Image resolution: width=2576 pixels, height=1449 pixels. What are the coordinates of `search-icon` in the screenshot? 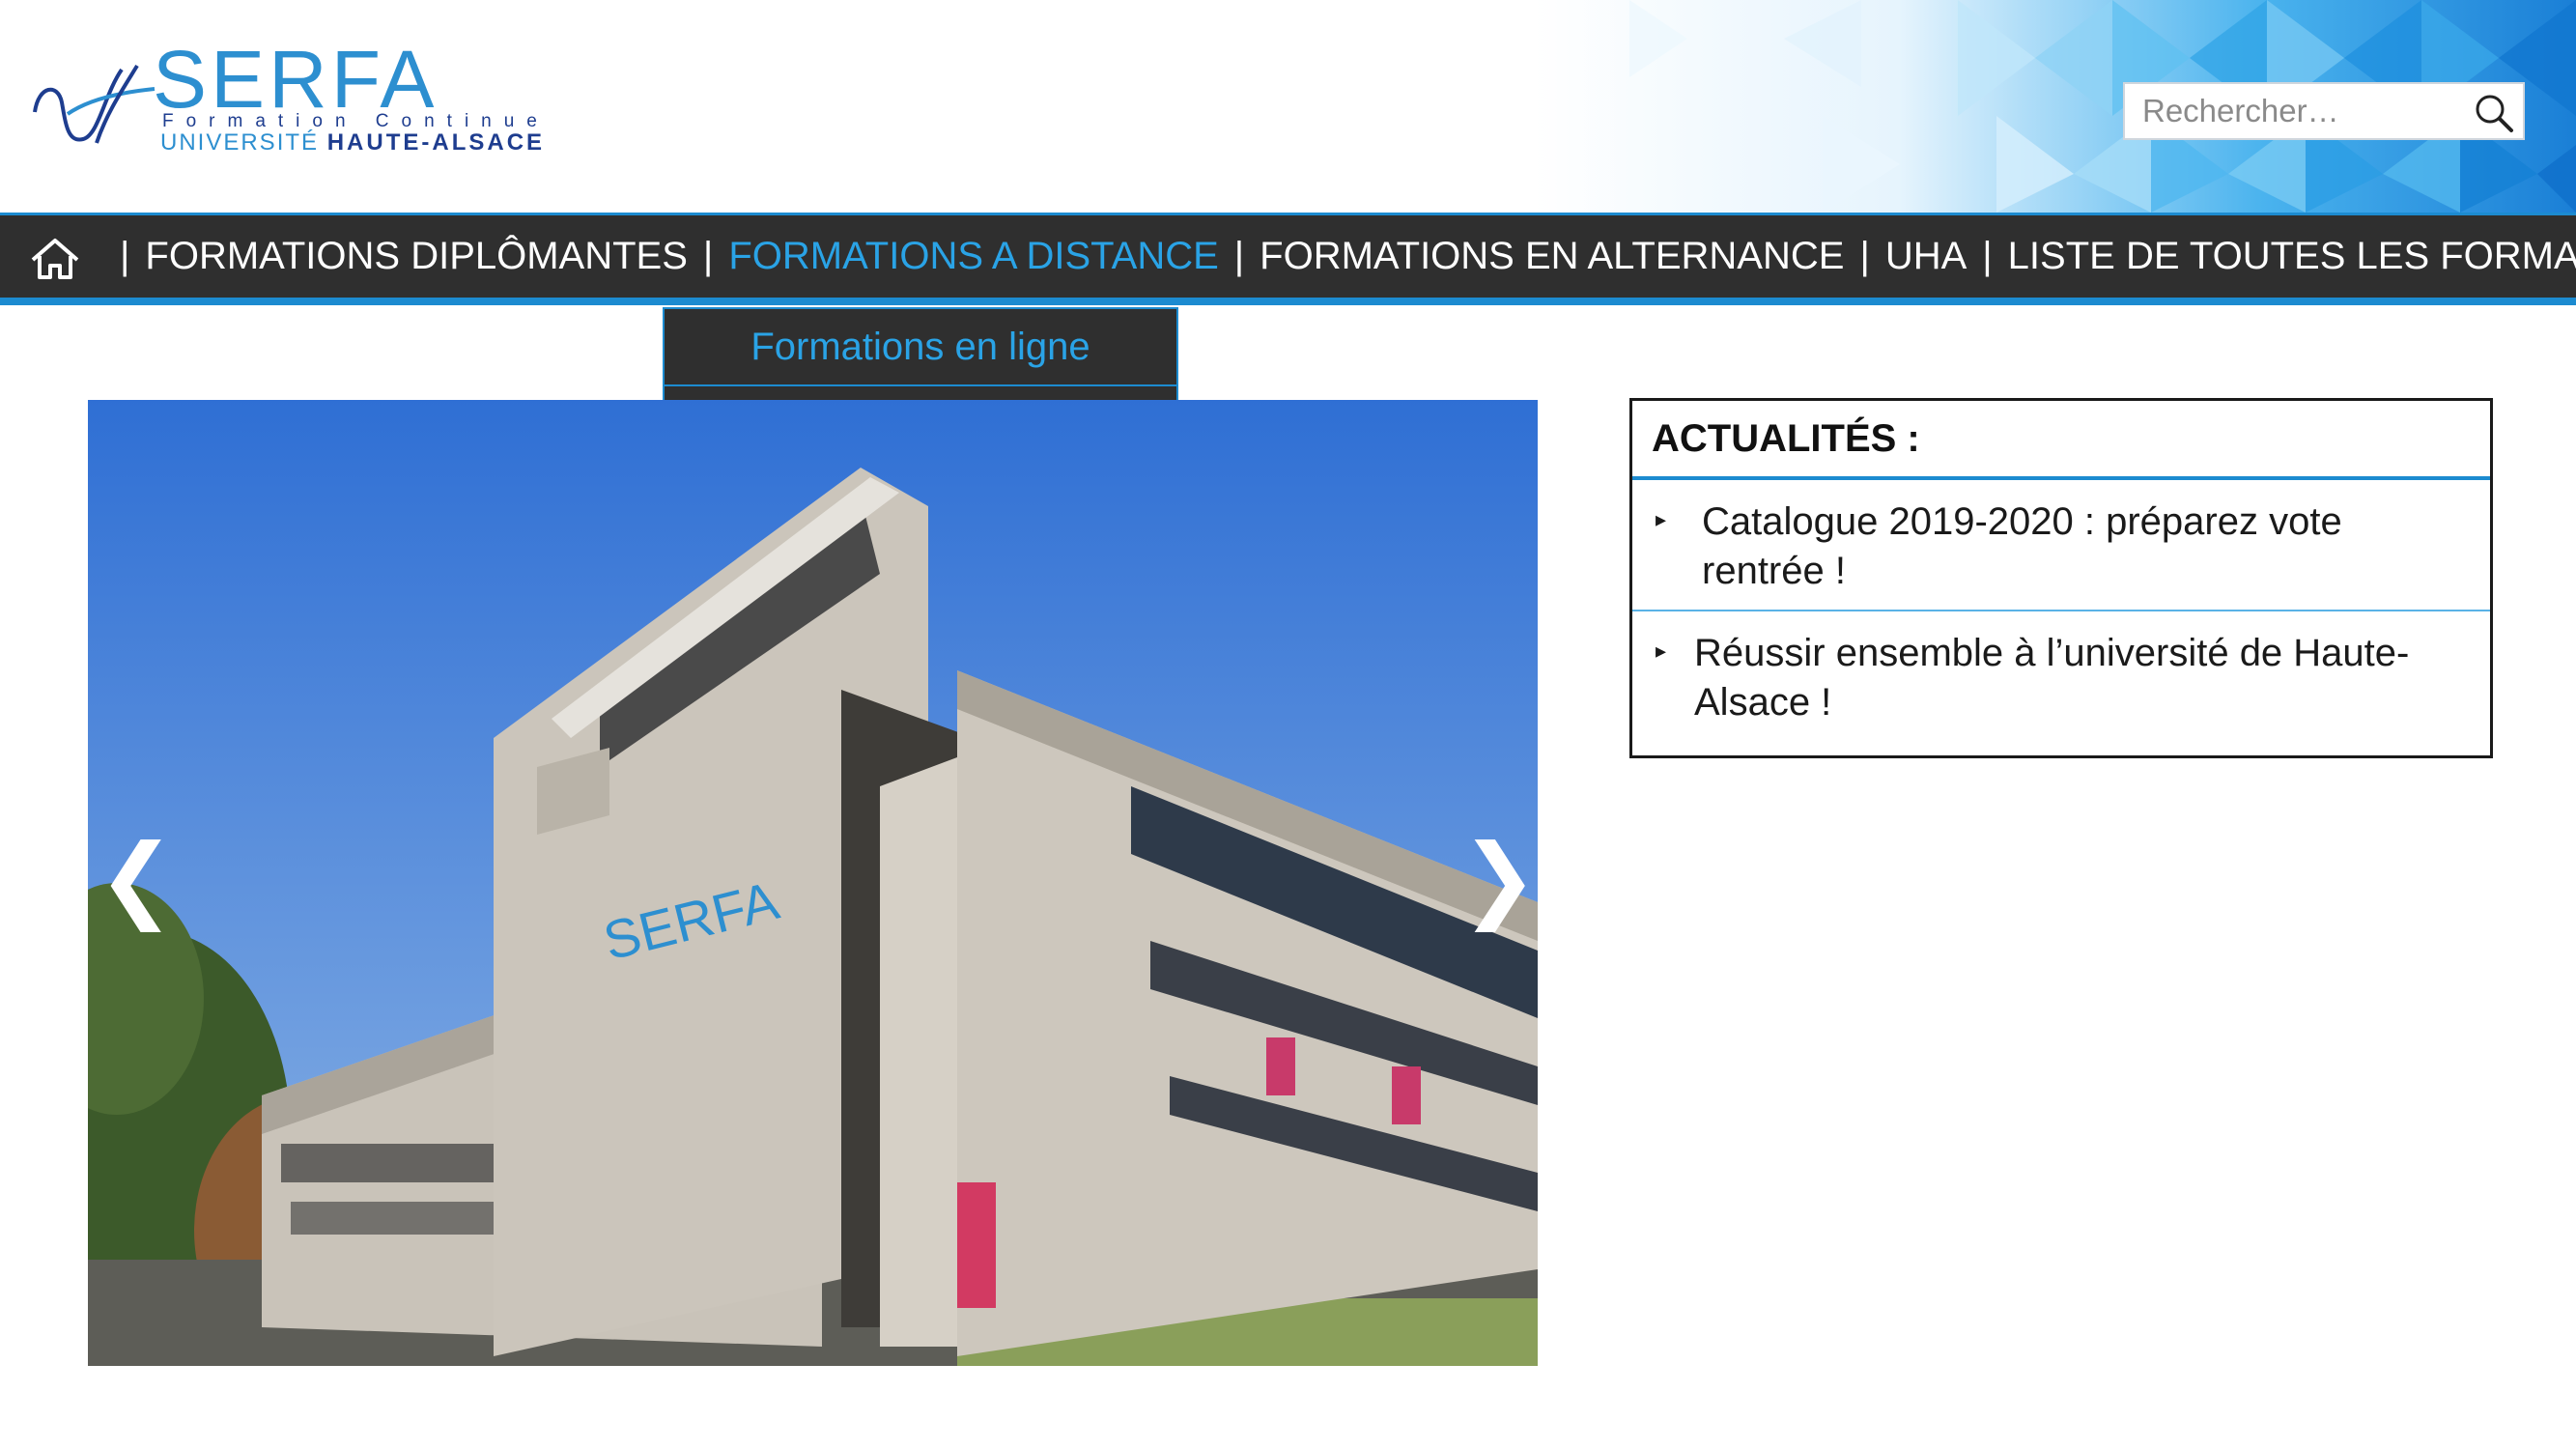 It's located at (2494, 113).